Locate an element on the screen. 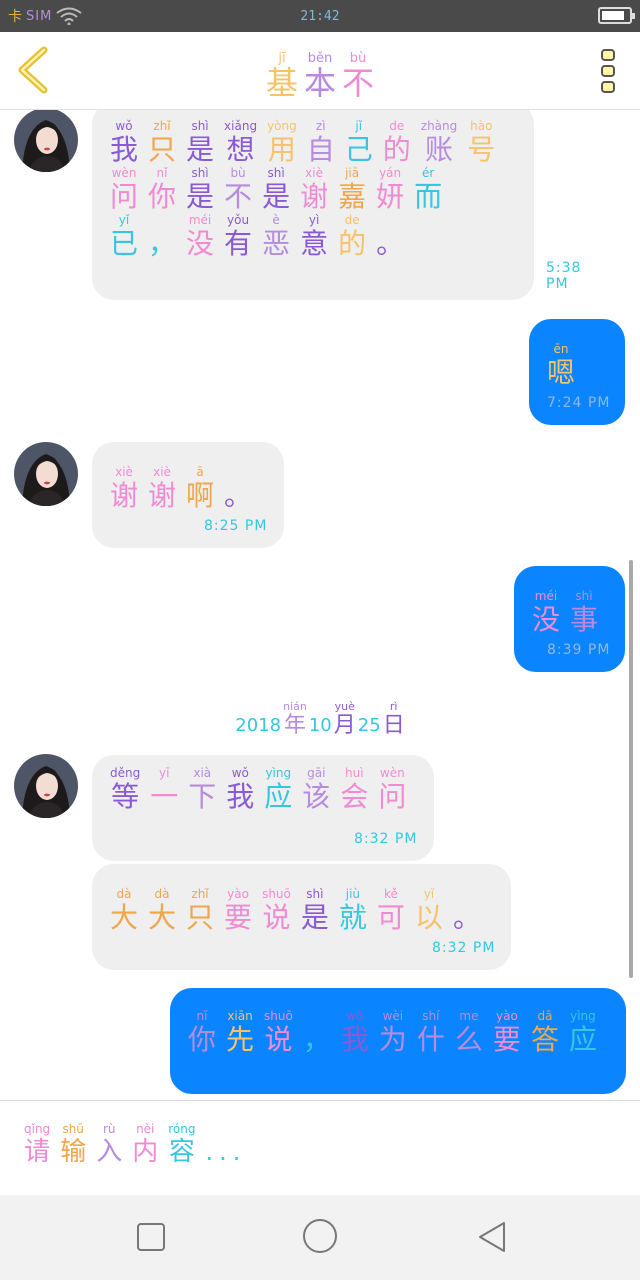 The image size is (640, 1280). ruby-char: méi 没 is located at coordinates (546, 613).